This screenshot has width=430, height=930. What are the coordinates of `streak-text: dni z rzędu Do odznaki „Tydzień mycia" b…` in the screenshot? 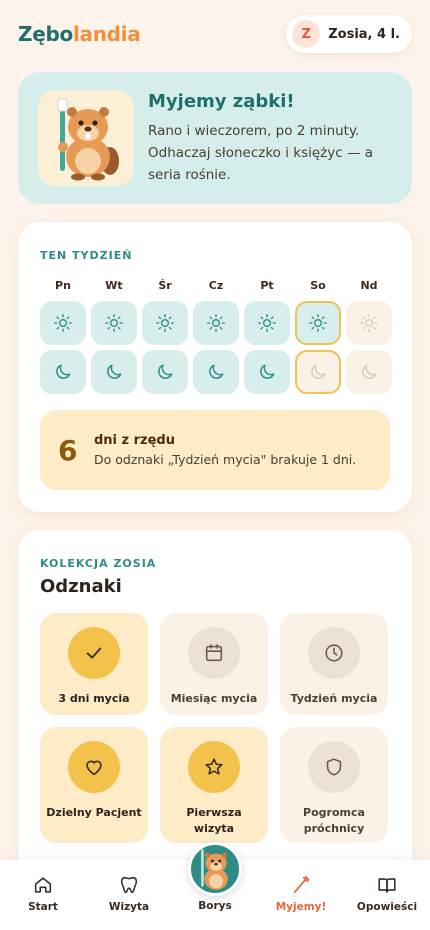 It's located at (225, 450).